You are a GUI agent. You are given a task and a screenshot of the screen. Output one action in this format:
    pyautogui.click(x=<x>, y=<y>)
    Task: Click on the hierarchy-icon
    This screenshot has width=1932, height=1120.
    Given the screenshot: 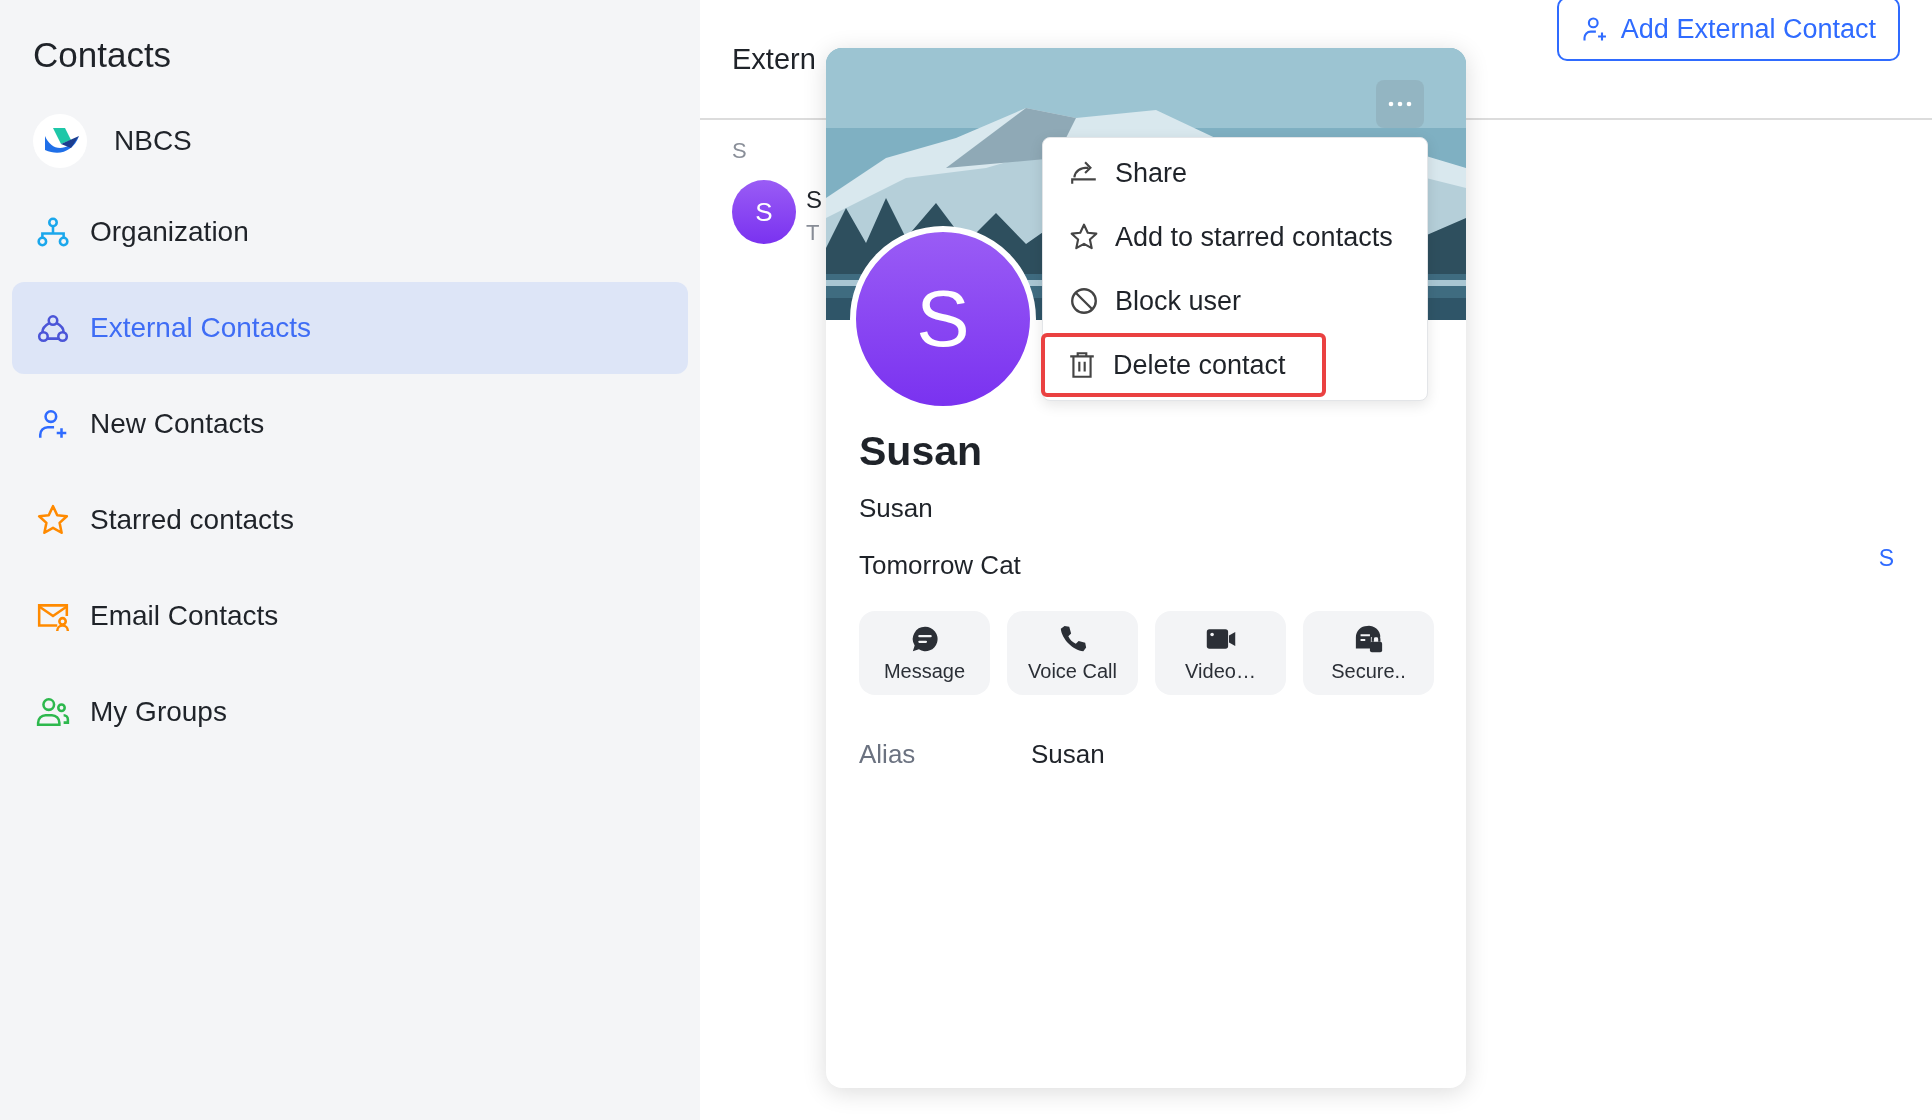 What is the action you would take?
    pyautogui.click(x=53, y=232)
    